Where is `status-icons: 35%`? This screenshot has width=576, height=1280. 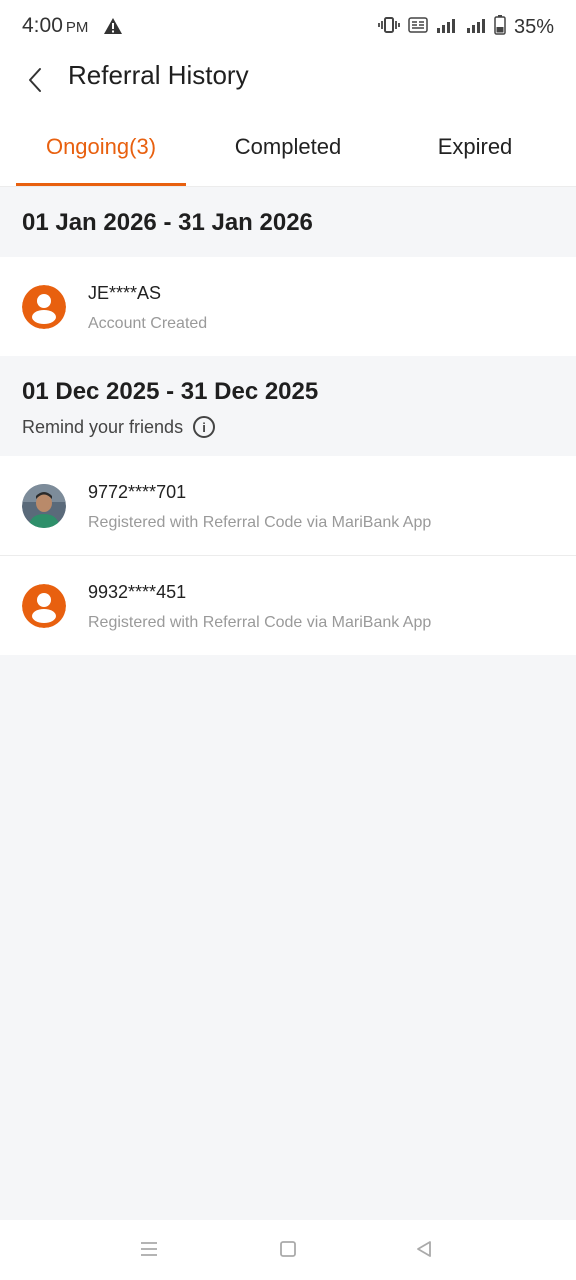
status-icons: 35% is located at coordinates (466, 27).